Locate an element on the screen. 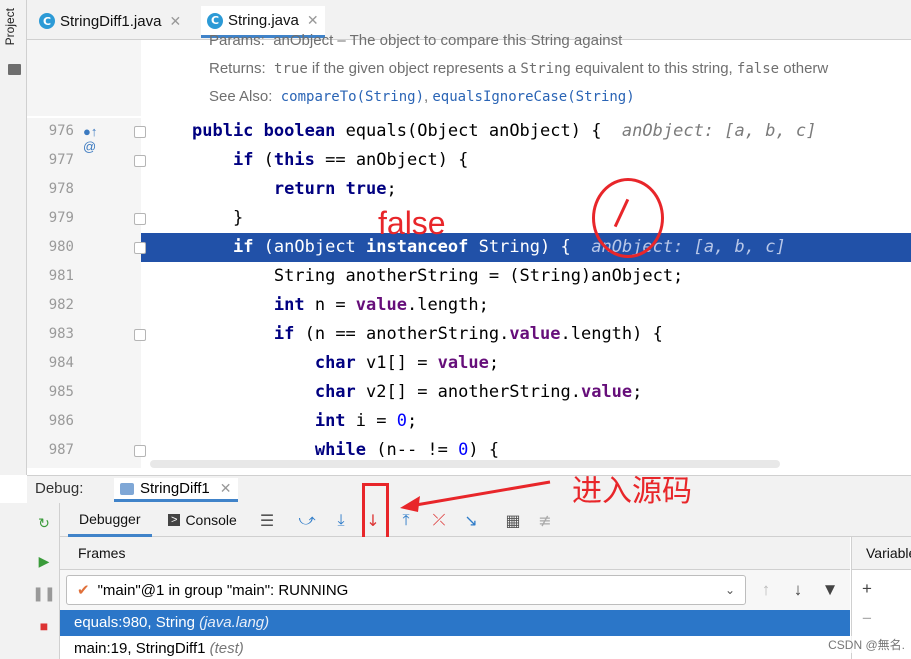 Image resolution: width=911 pixels, height=659 pixels. variables-title: Variables is located at coordinates (888, 553).